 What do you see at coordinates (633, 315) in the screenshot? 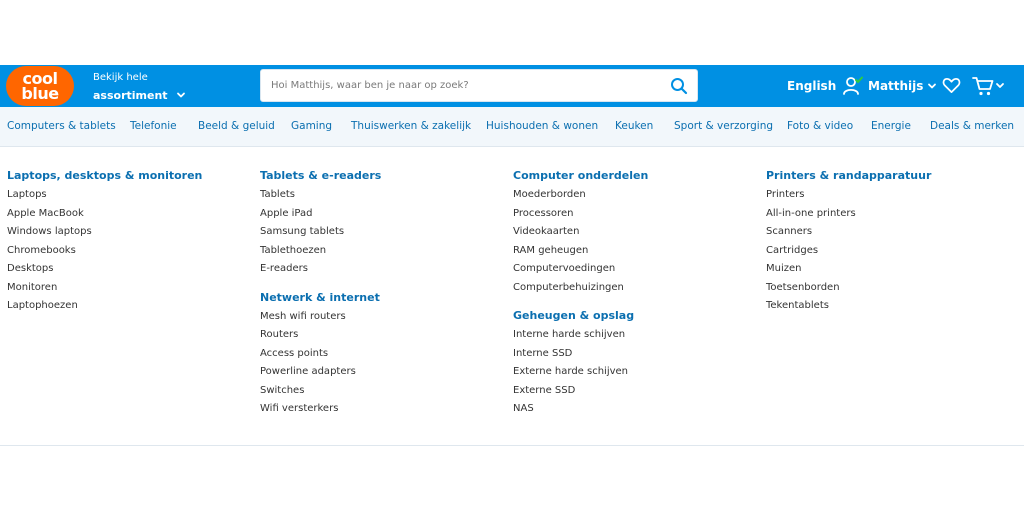
I see `group-title: Geheugen & opslag` at bounding box center [633, 315].